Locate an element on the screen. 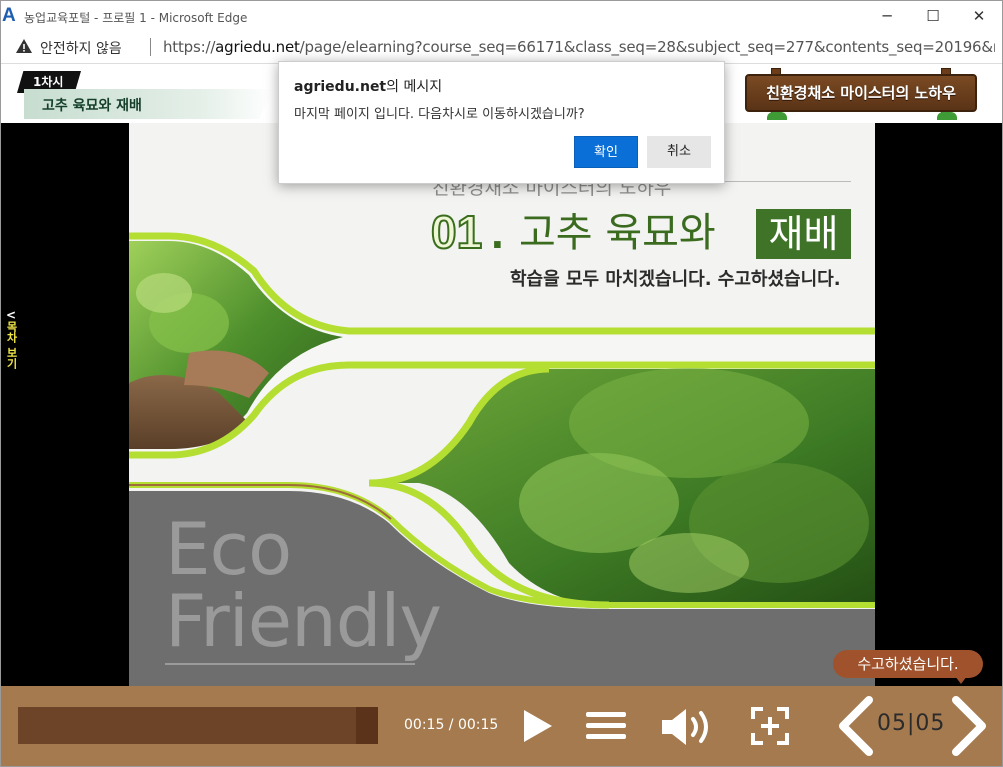 Image resolution: width=1003 pixels, height=767 pixels. next-page-button is located at coordinates (970, 726).